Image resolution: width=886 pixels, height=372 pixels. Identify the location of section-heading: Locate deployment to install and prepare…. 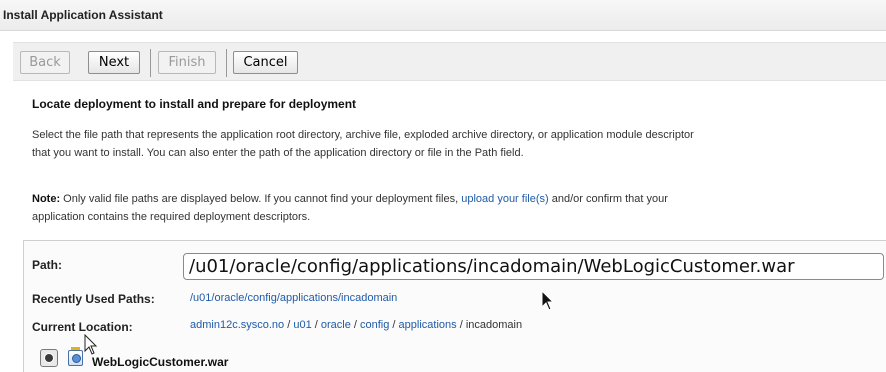
(194, 104).